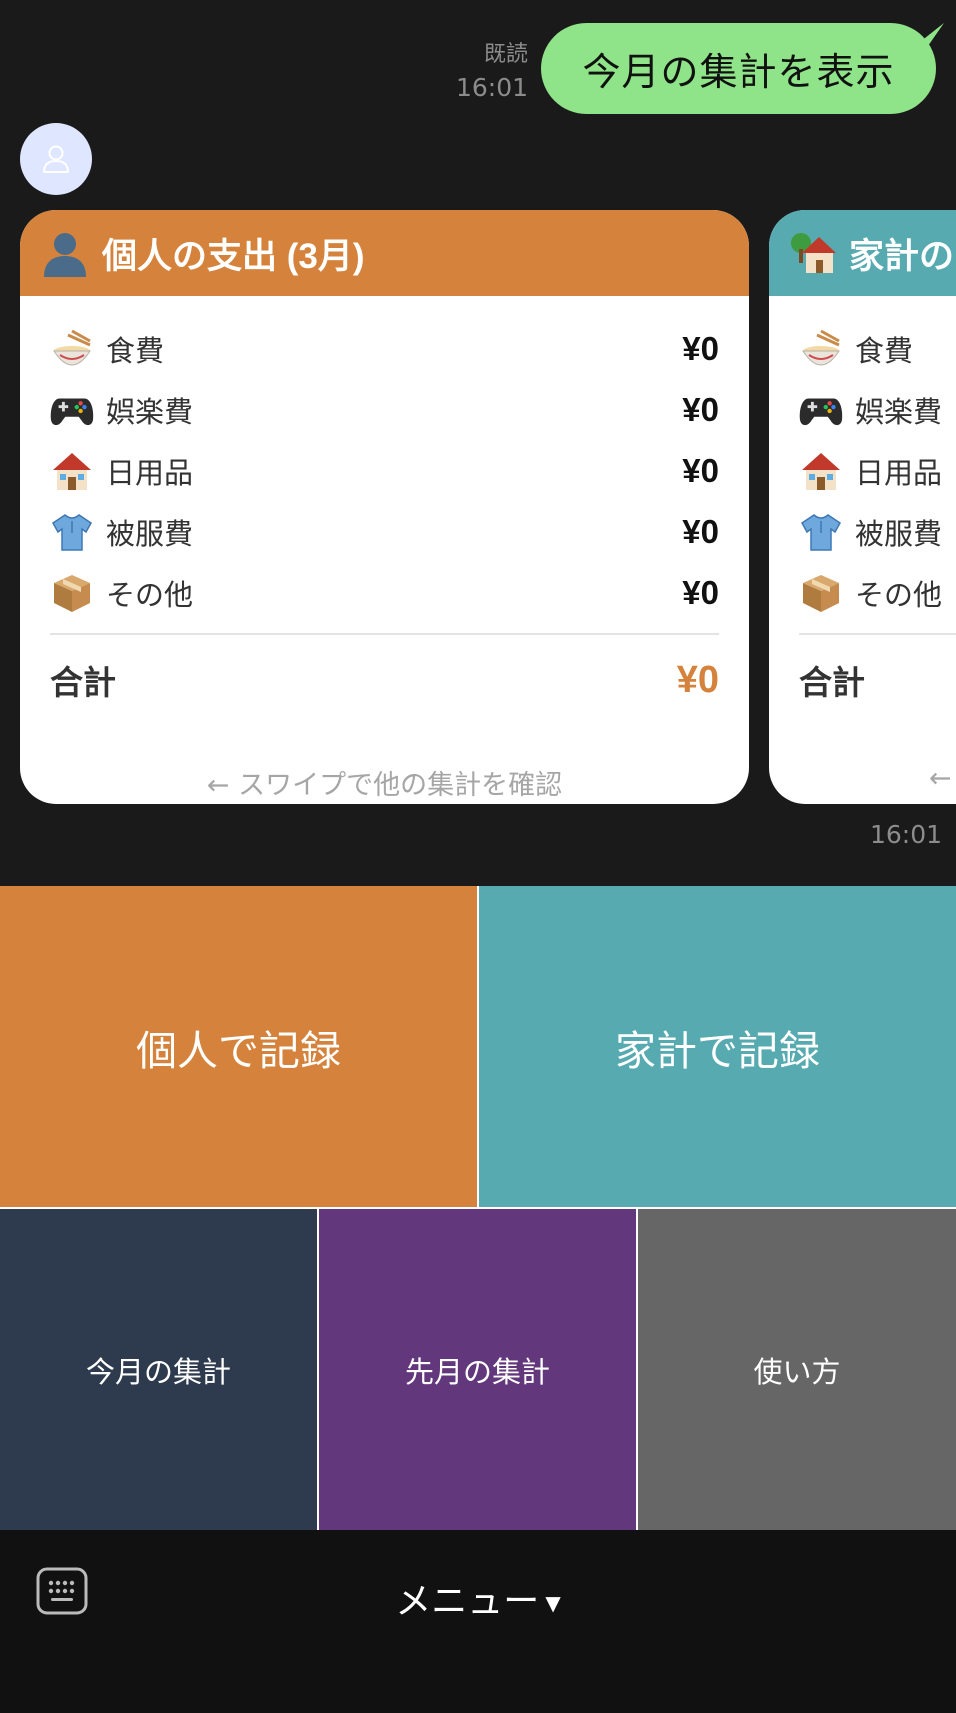 This screenshot has width=956, height=1713. I want to click on this-month-summary-button: 今月の集計, so click(158, 1369).